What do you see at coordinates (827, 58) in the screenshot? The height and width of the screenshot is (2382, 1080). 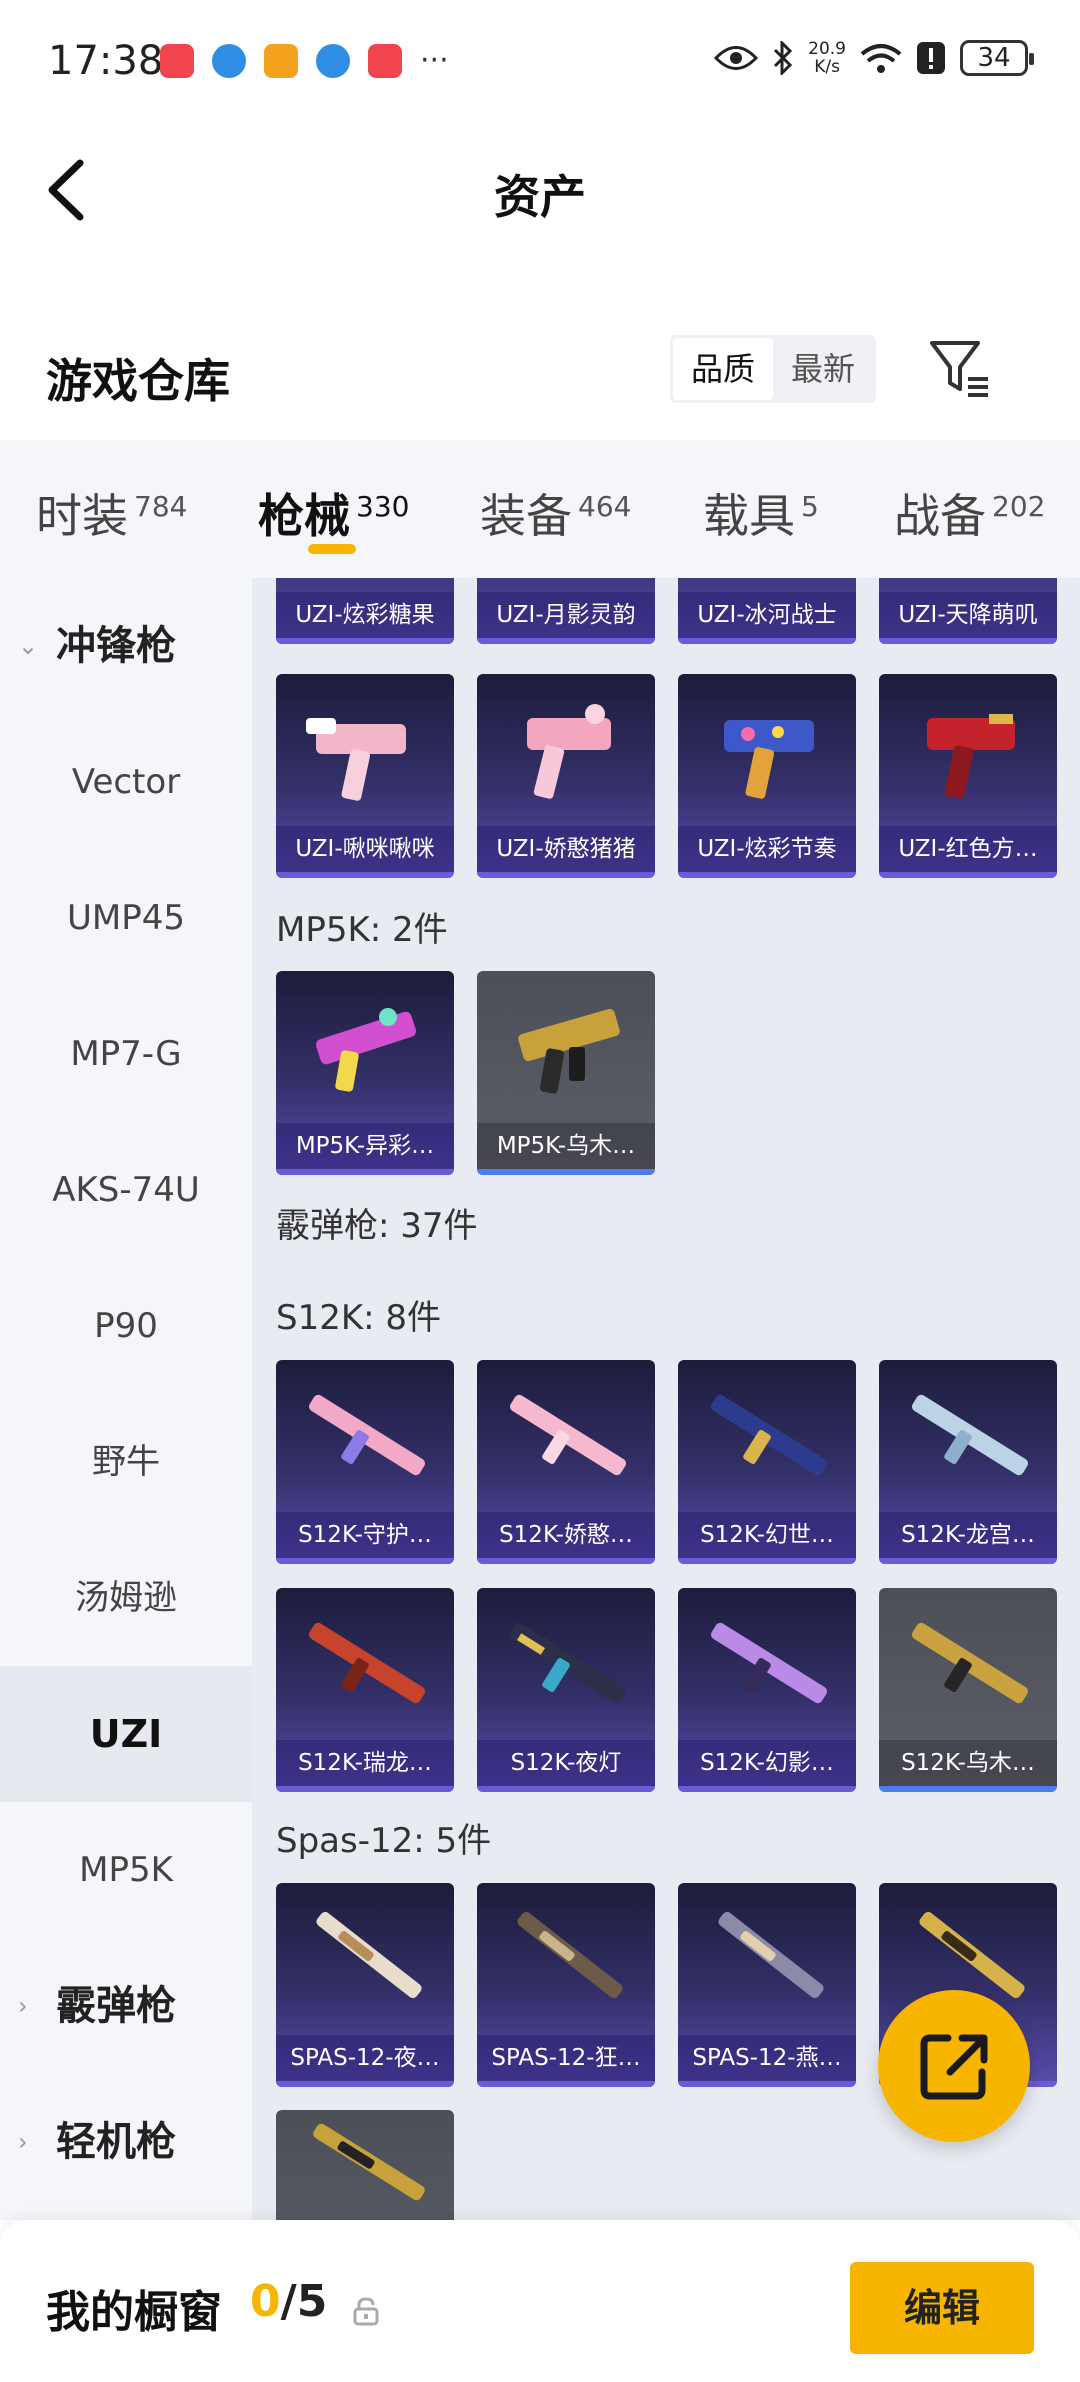 I see `net-speed: 20.9 K/s` at bounding box center [827, 58].